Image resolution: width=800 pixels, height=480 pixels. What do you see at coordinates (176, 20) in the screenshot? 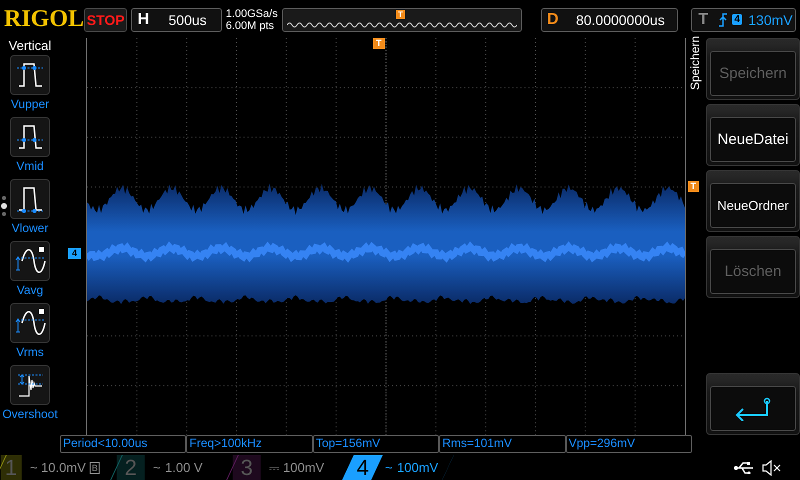
I see `timebase-field: H 500us` at bounding box center [176, 20].